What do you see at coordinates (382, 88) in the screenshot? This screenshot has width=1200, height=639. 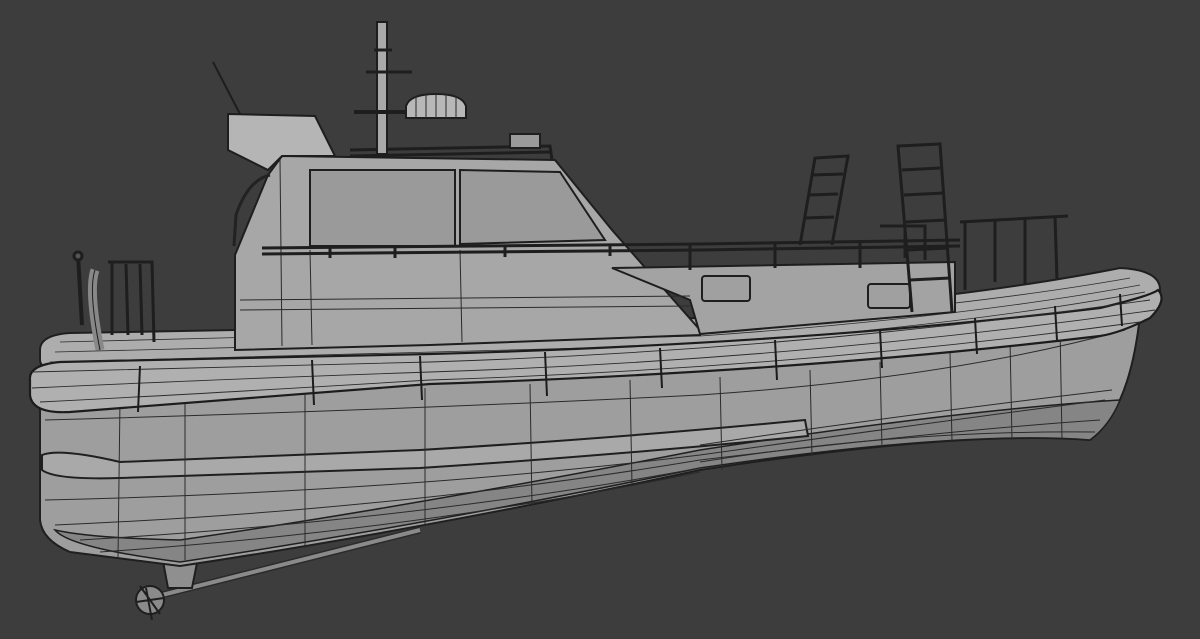 I see `mast` at bounding box center [382, 88].